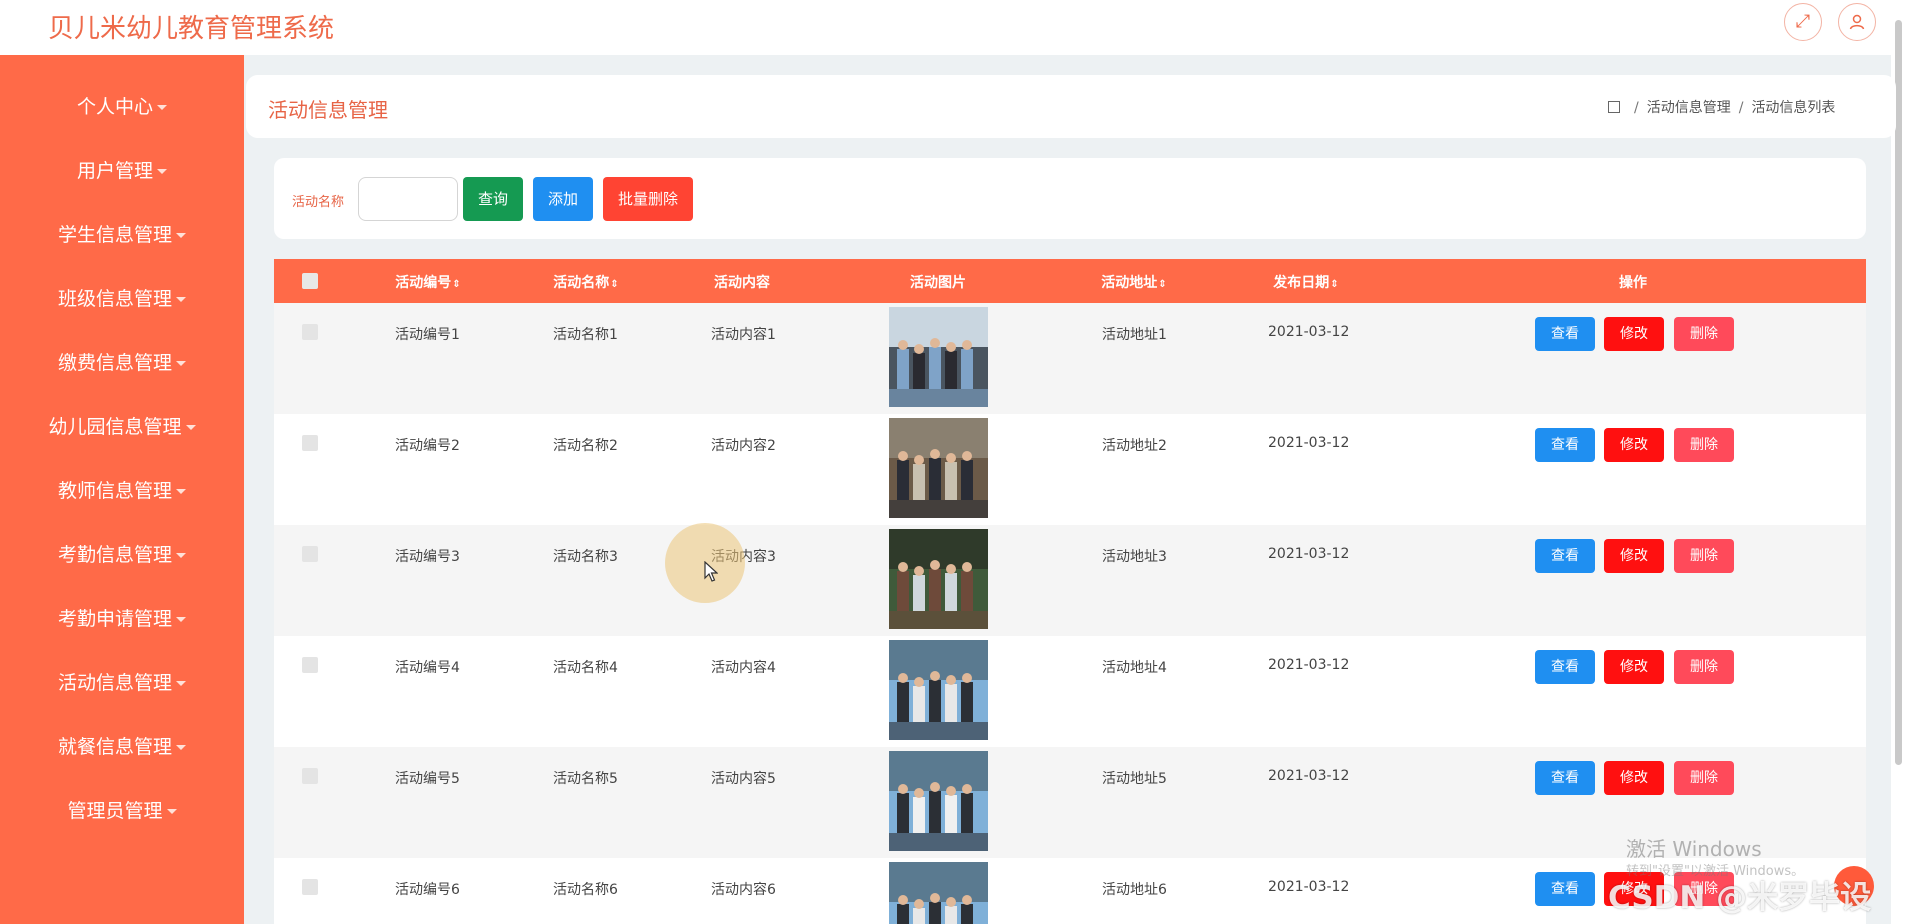 The height and width of the screenshot is (924, 1906). What do you see at coordinates (1070, 469) in the screenshot?
I see `table-row: 活动编号2 活动名称2 活动内容2 活动地址2 2021-03-12 查看 修改 删除` at bounding box center [1070, 469].